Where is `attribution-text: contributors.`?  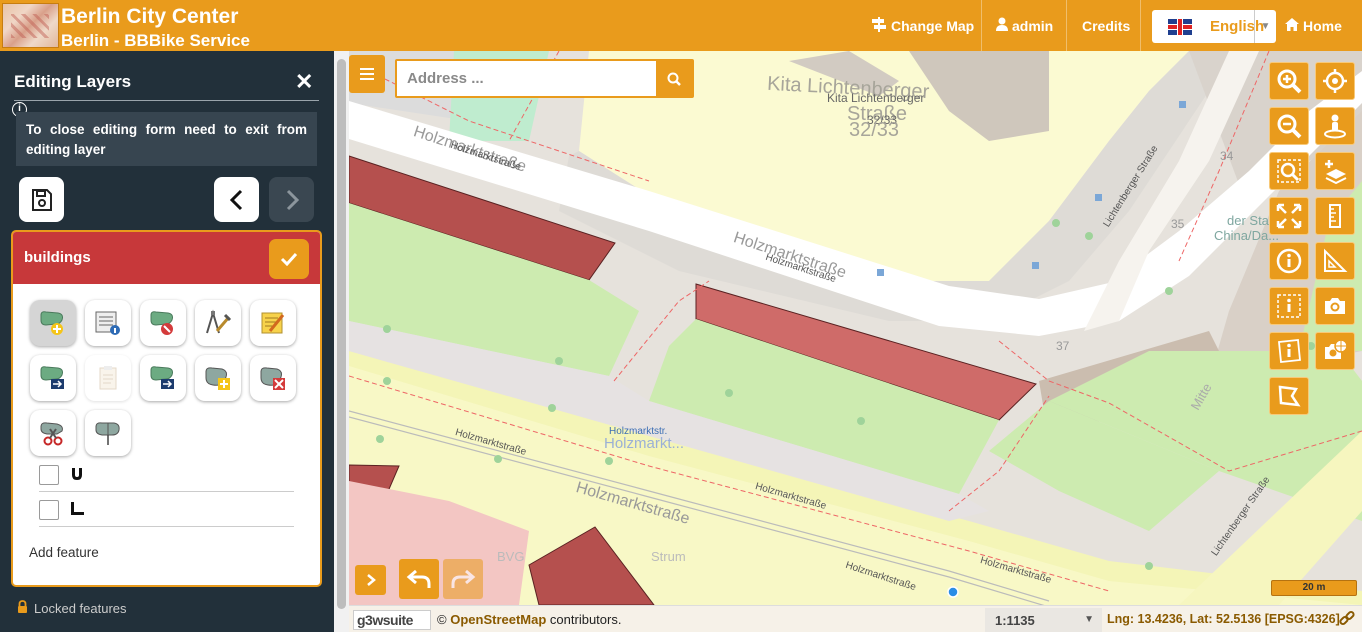
attribution-text: contributors. is located at coordinates (585, 619).